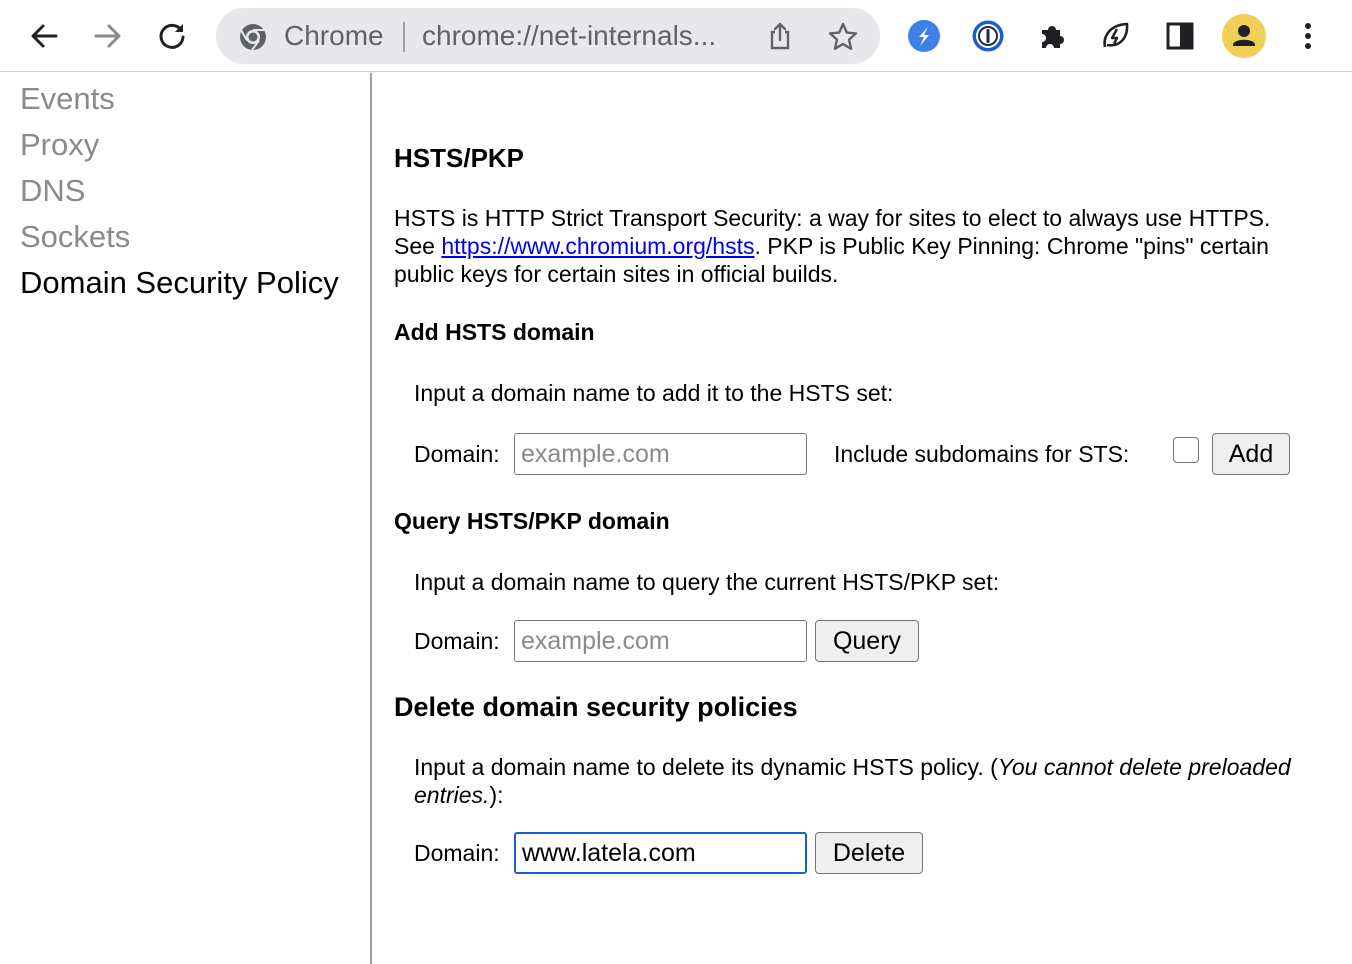 This screenshot has height=964, width=1352. I want to click on query-heading: Query HSTS/PKP domain, so click(532, 521).